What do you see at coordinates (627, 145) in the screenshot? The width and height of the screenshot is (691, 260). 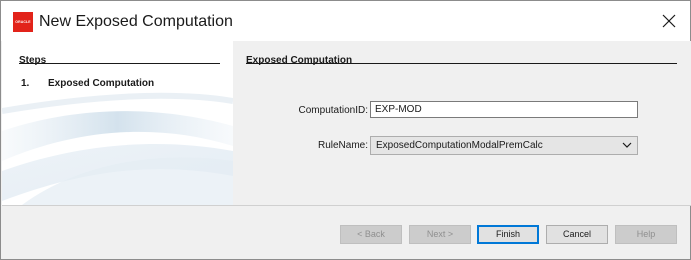 I see `chevron-down-icon` at bounding box center [627, 145].